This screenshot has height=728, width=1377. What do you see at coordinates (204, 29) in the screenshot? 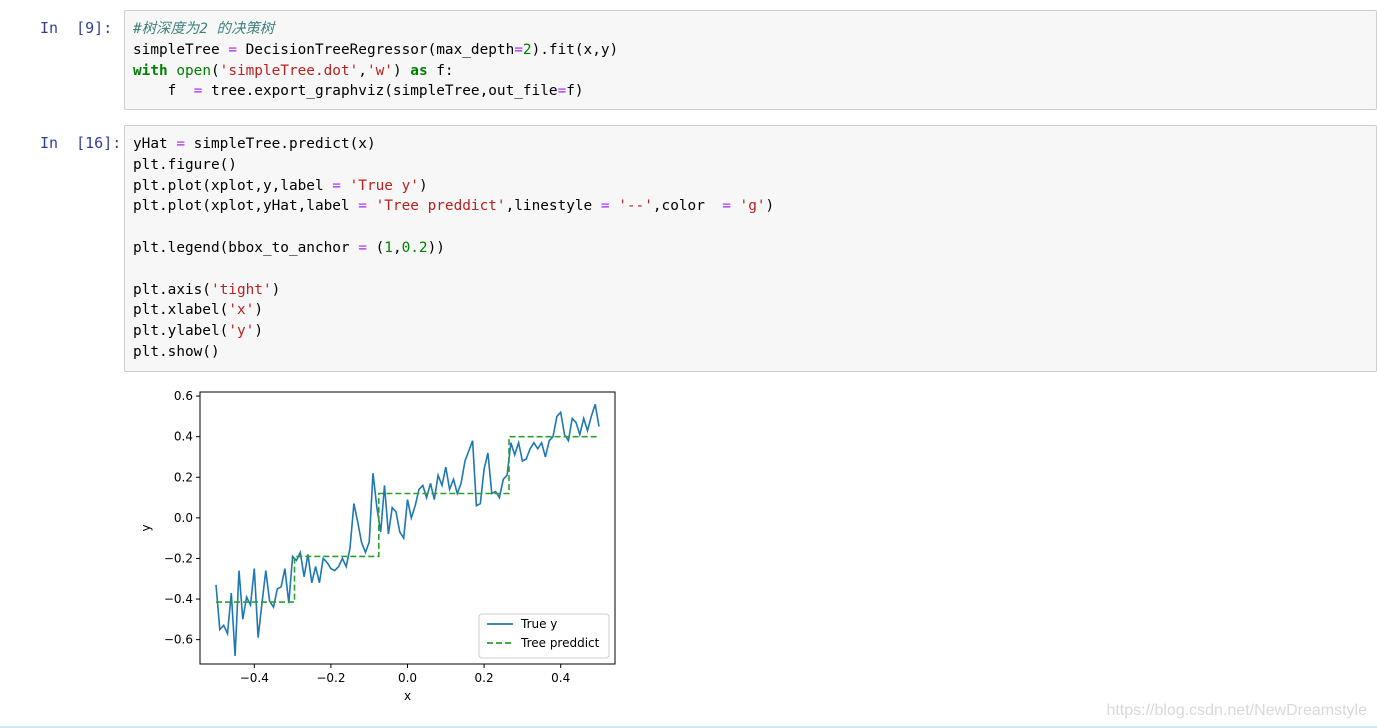
I see `code-token: #树深度为2 的决策树` at bounding box center [204, 29].